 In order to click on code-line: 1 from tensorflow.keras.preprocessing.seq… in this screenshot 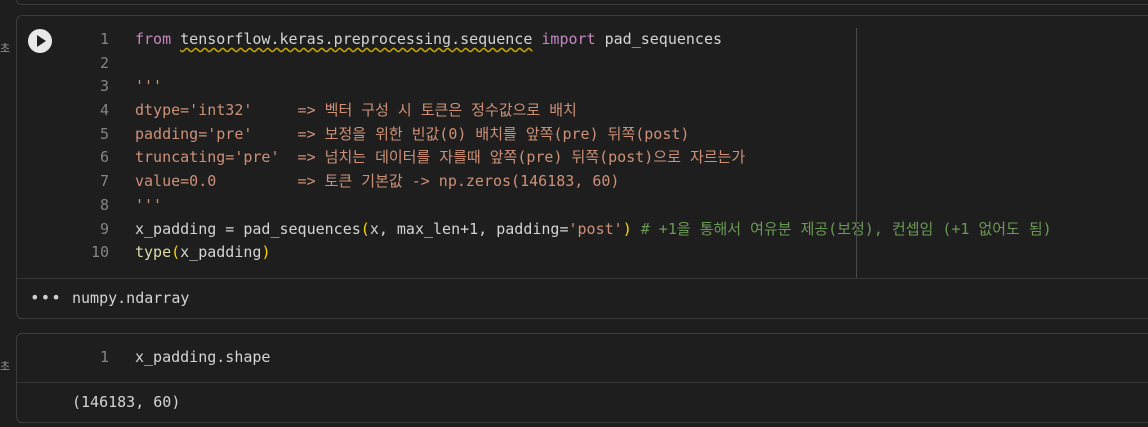, I will do `click(582, 40)`.